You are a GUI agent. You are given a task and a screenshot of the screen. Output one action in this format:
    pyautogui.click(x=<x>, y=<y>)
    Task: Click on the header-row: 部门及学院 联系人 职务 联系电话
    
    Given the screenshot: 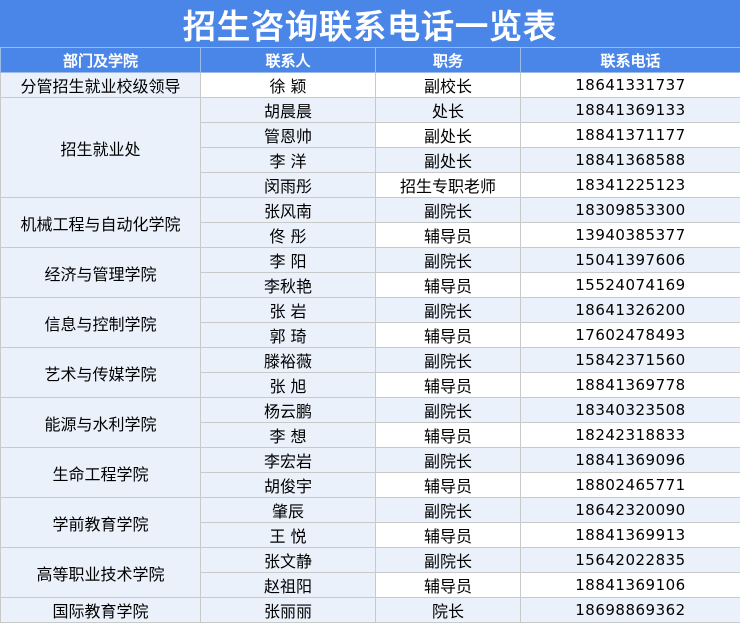 What is the action you would take?
    pyautogui.click(x=370, y=60)
    